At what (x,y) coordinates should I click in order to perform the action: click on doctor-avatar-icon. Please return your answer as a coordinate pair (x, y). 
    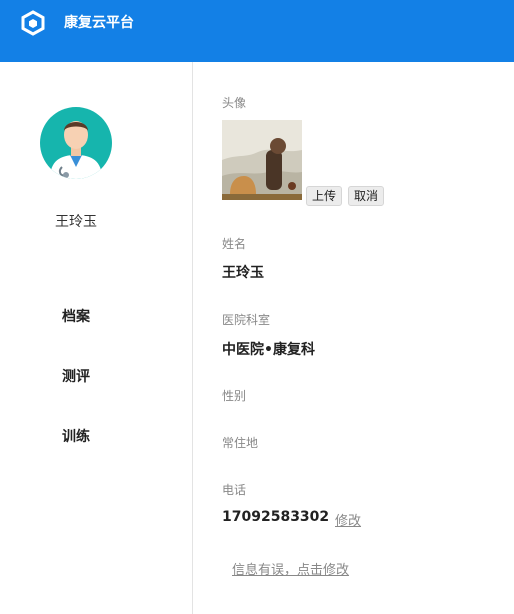
    Looking at the image, I should click on (76, 143).